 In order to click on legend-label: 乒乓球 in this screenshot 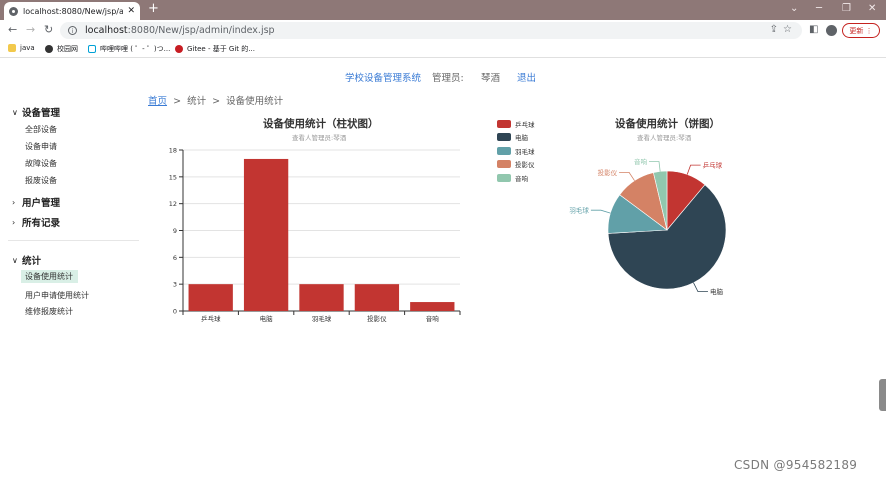, I will do `click(525, 124)`.